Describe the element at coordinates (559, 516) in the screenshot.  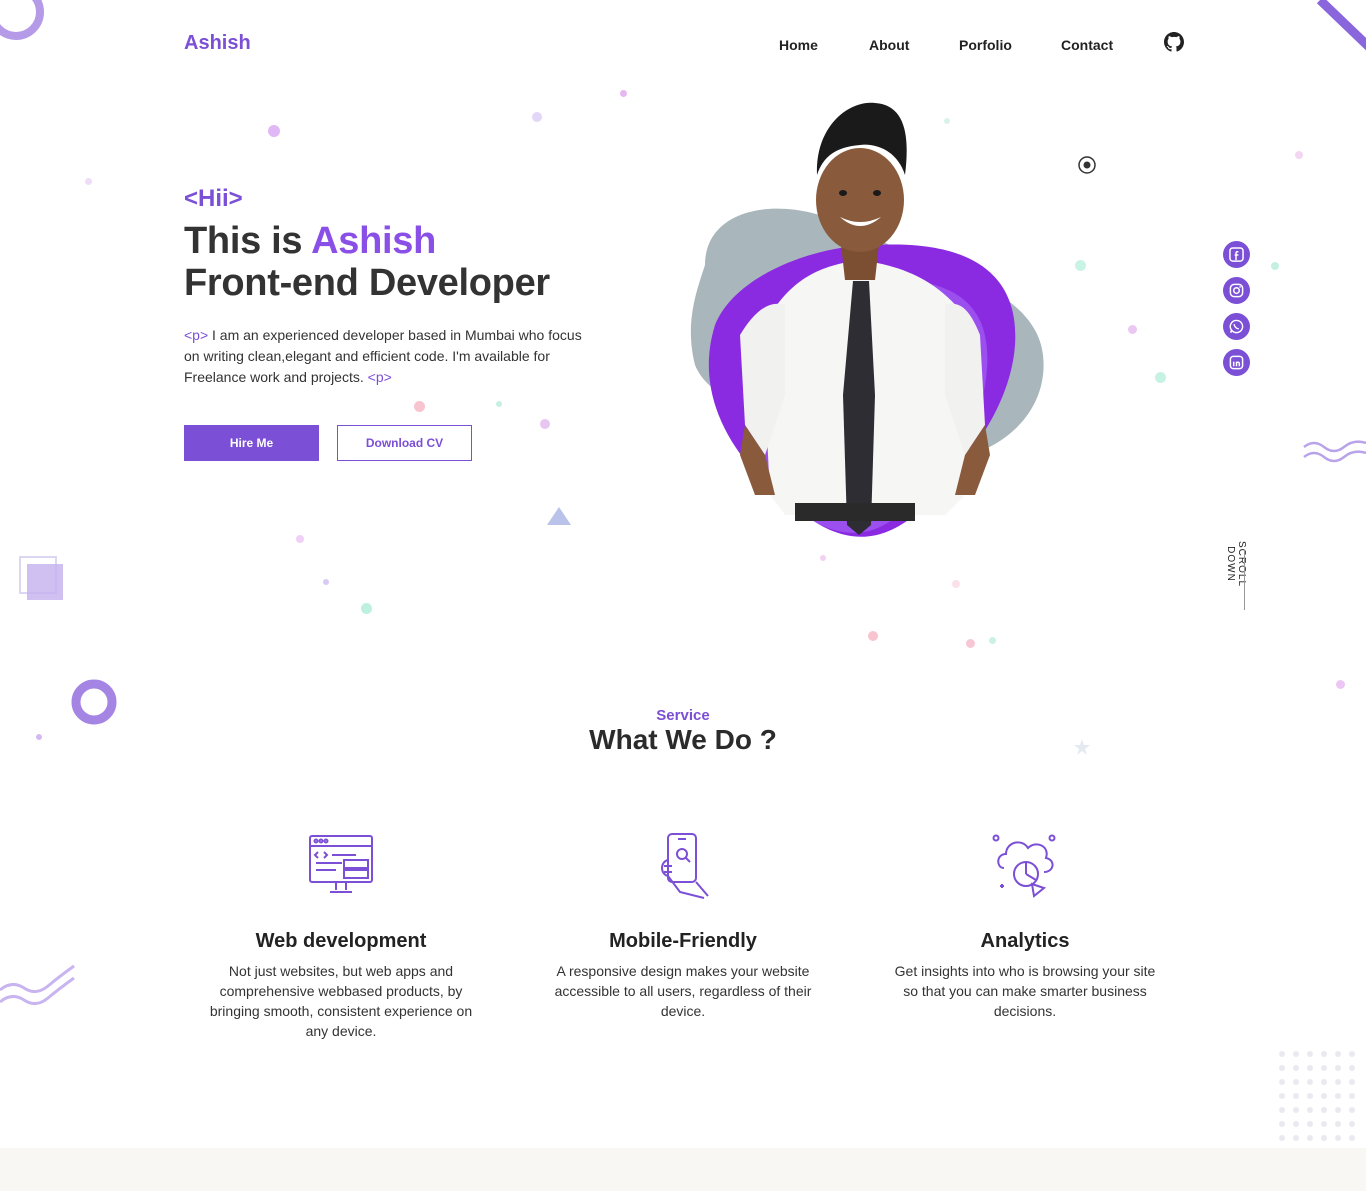
I see `triangle-decoration` at that location.